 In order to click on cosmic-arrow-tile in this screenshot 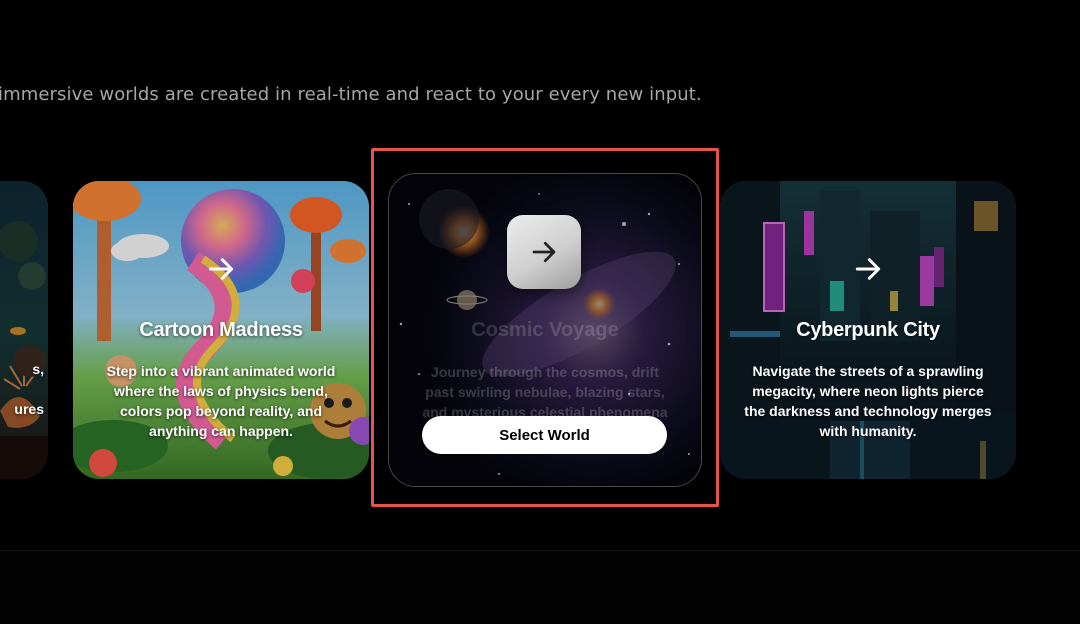, I will do `click(544, 252)`.